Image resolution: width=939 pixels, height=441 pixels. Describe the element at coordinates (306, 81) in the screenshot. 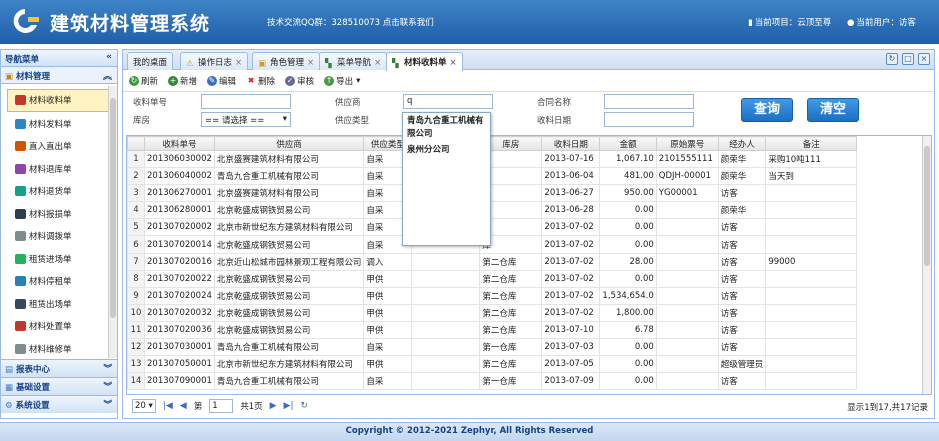

I see `button-label: 审核` at that location.